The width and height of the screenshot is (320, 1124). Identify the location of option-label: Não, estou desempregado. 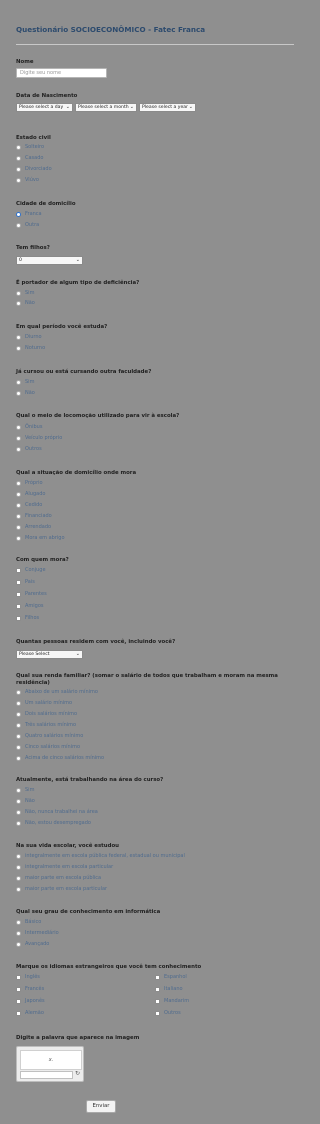
(58, 823).